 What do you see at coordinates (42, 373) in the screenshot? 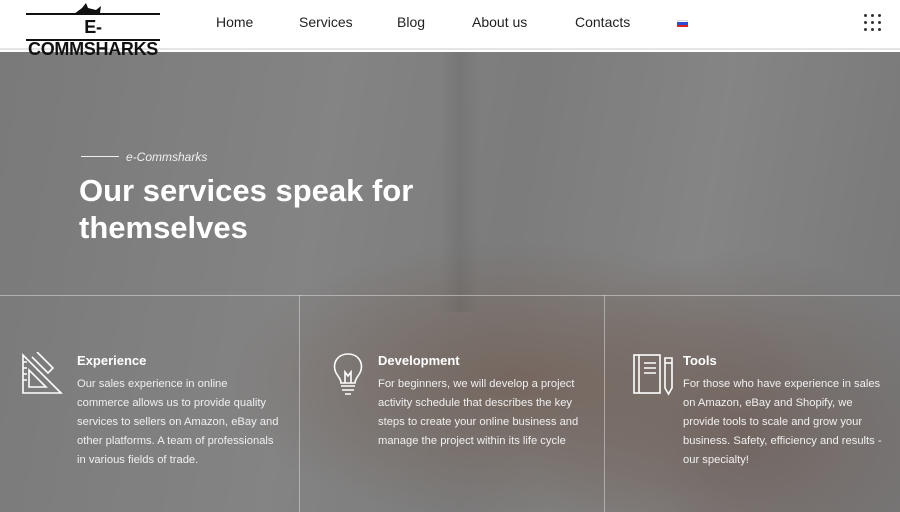
I see `ruler-triangle-icon` at bounding box center [42, 373].